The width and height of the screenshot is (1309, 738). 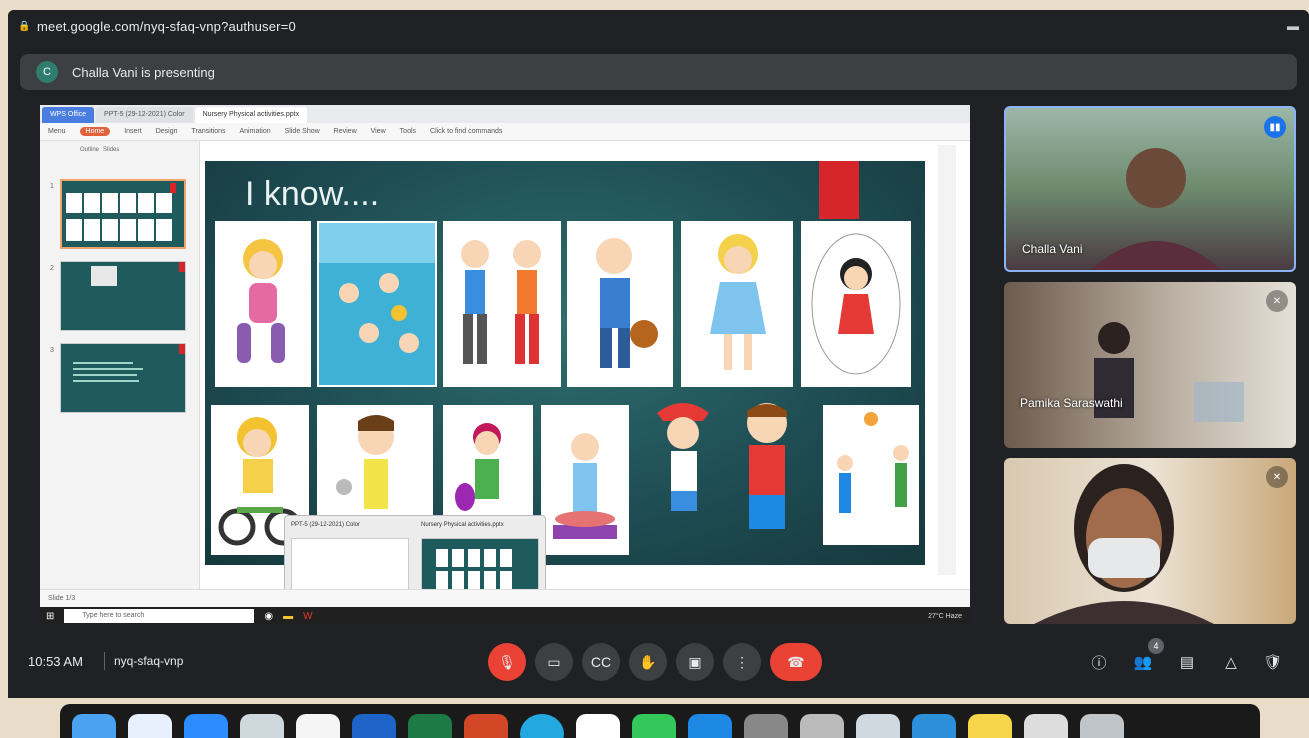 What do you see at coordinates (486, 726) in the screenshot?
I see `powerpoint-icon` at bounding box center [486, 726].